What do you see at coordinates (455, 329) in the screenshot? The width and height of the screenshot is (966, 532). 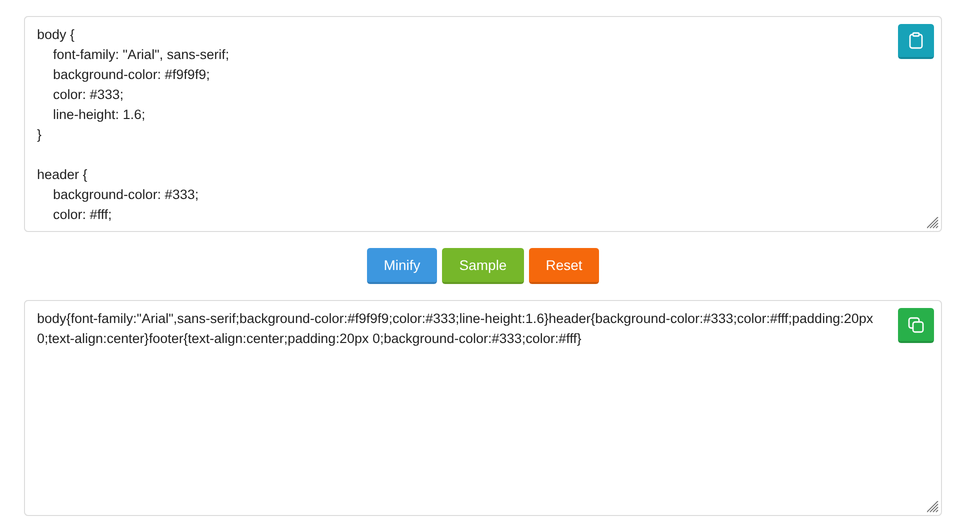 I see `minified-css-text: body{font-family:"Arial",sans-serif;background-color:#f9f9f9;color:#333;line-height:1.6}header{background-color:#333;color:#fff;padding:20px 0;text-align:center}footer{text-align:center;padding:20px 0;background-color:#333;color:#fff}` at bounding box center [455, 329].